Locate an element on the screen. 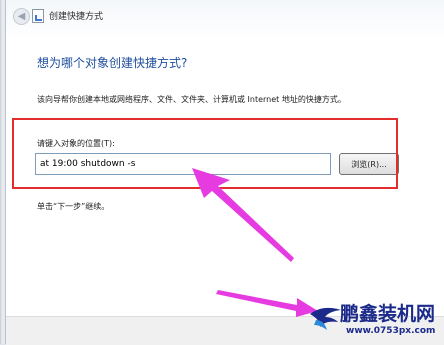  watermark-logo: 鹏鑫装机网 www.0753px.com is located at coordinates (376, 321).